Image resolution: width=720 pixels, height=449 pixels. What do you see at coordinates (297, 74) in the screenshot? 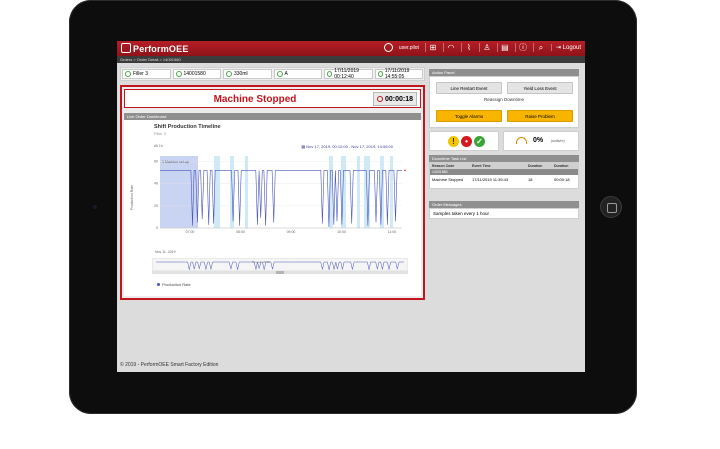
I see `info-shift: A` at bounding box center [297, 74].